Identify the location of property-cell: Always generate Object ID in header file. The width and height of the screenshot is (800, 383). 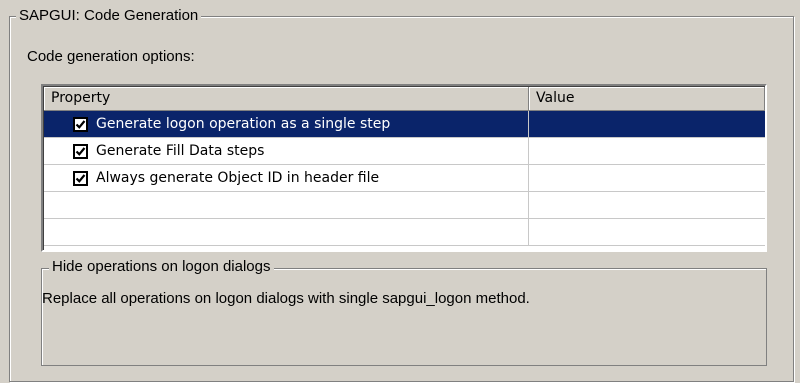
(286, 178).